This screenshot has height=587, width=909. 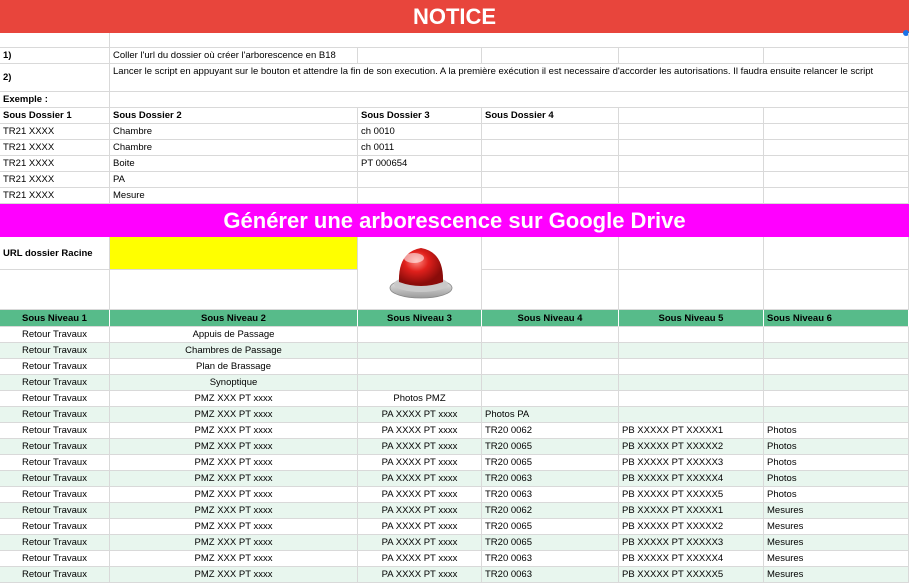 I want to click on url-input, so click(x=234, y=253).